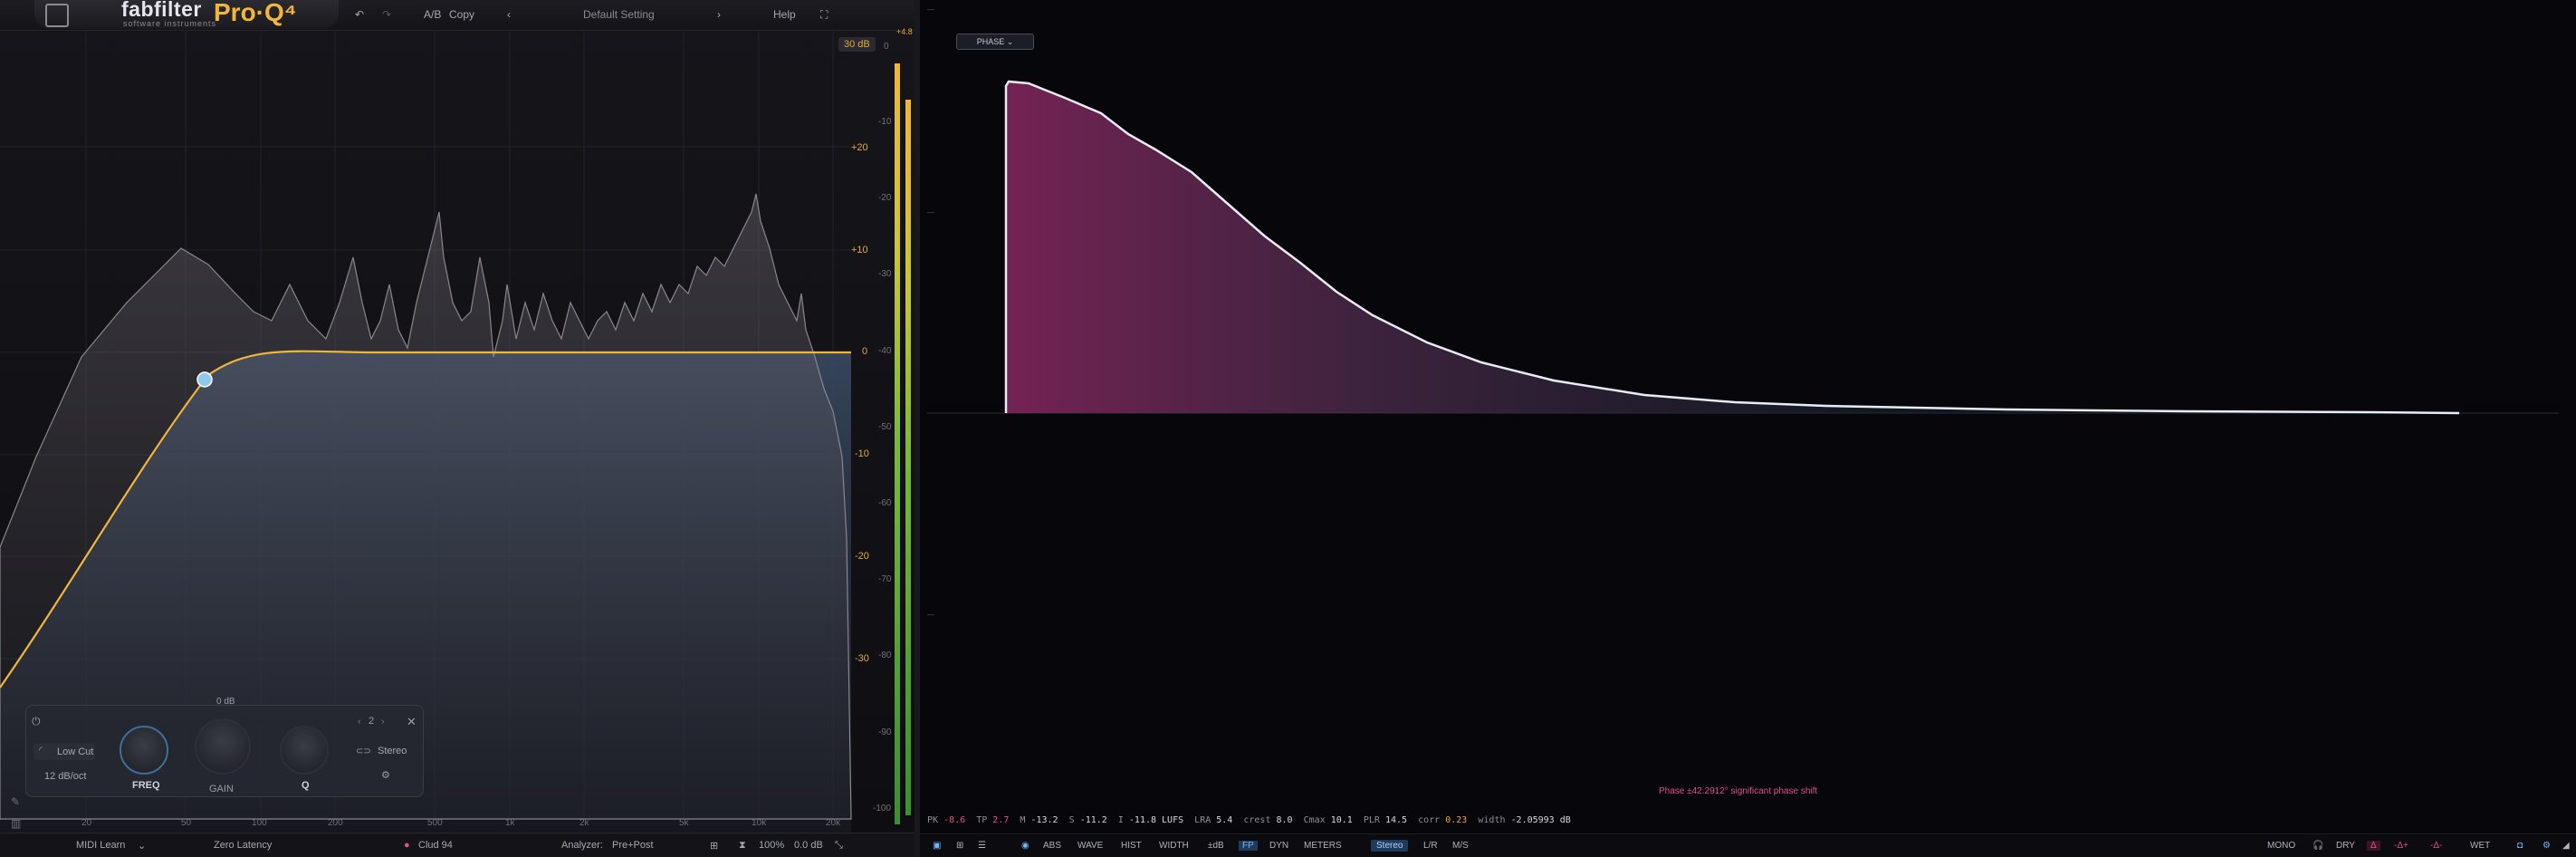  I want to click on copy-button: Copy, so click(461, 15).